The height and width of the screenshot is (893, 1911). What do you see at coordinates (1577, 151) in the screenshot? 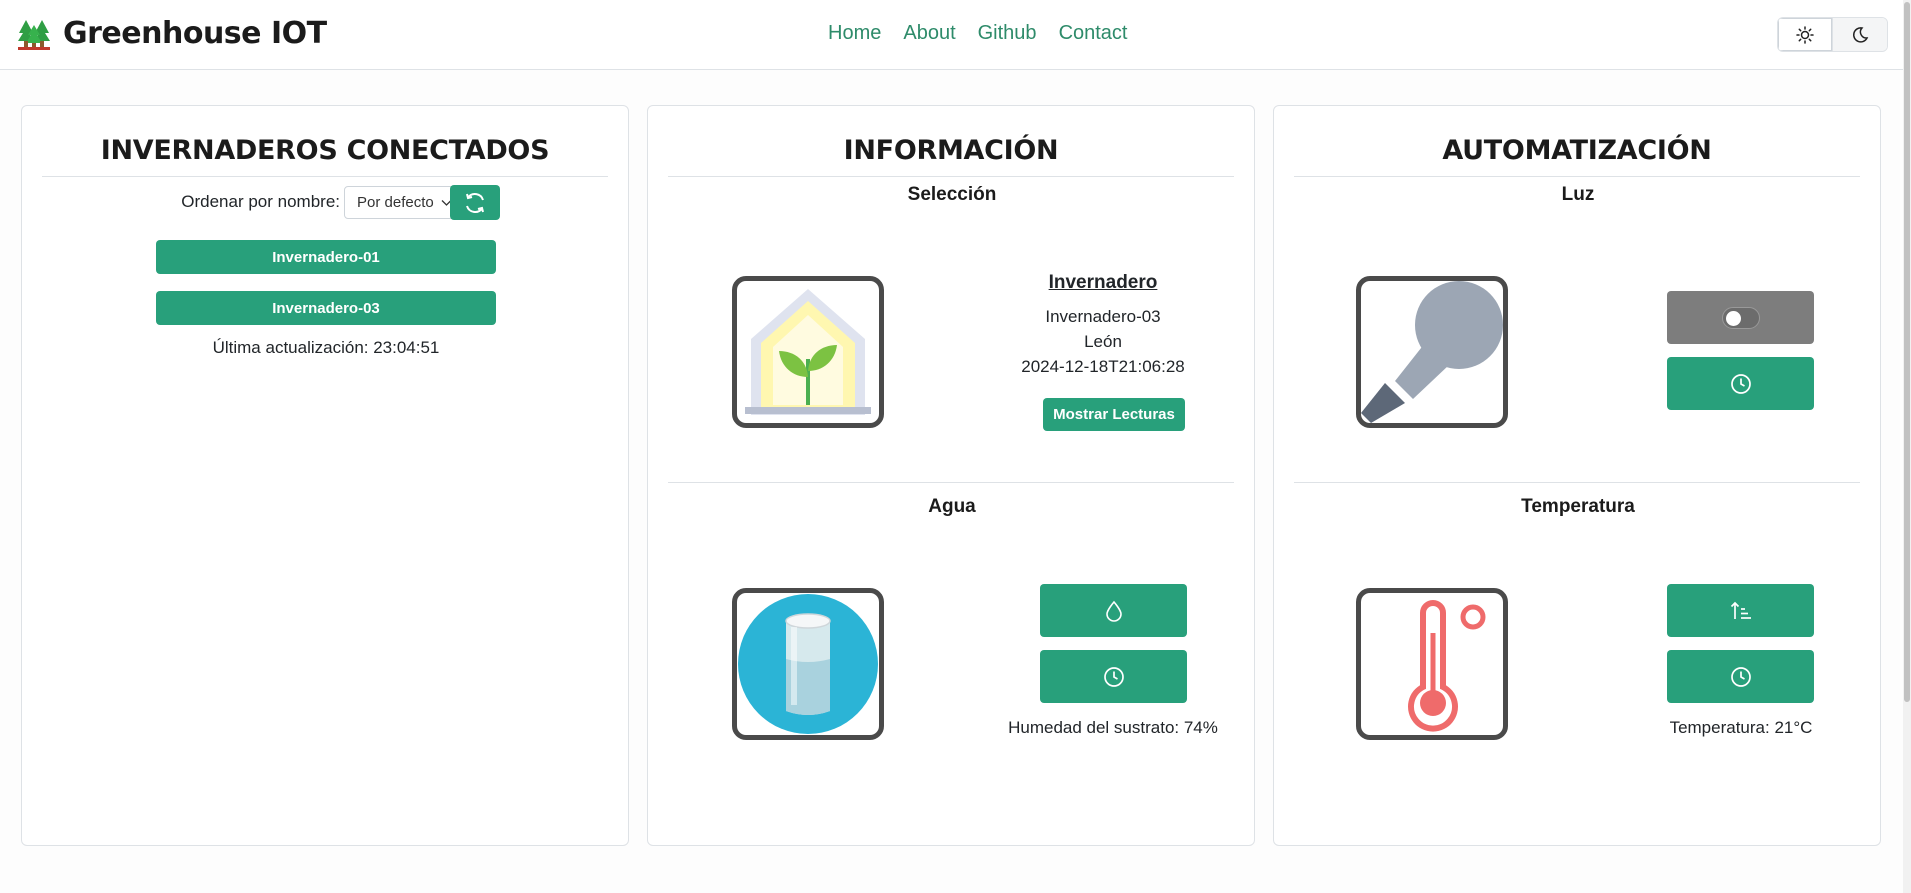
I see `automation-title: AUTOMATIZACIÓN` at bounding box center [1577, 151].